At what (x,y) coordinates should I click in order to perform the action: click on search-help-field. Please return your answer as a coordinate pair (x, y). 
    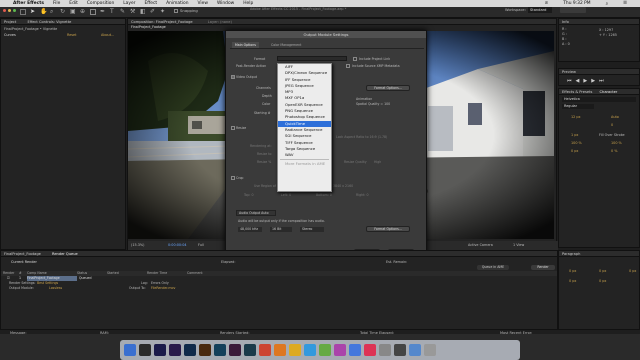
    Looking at the image, I should click on (573, 10).